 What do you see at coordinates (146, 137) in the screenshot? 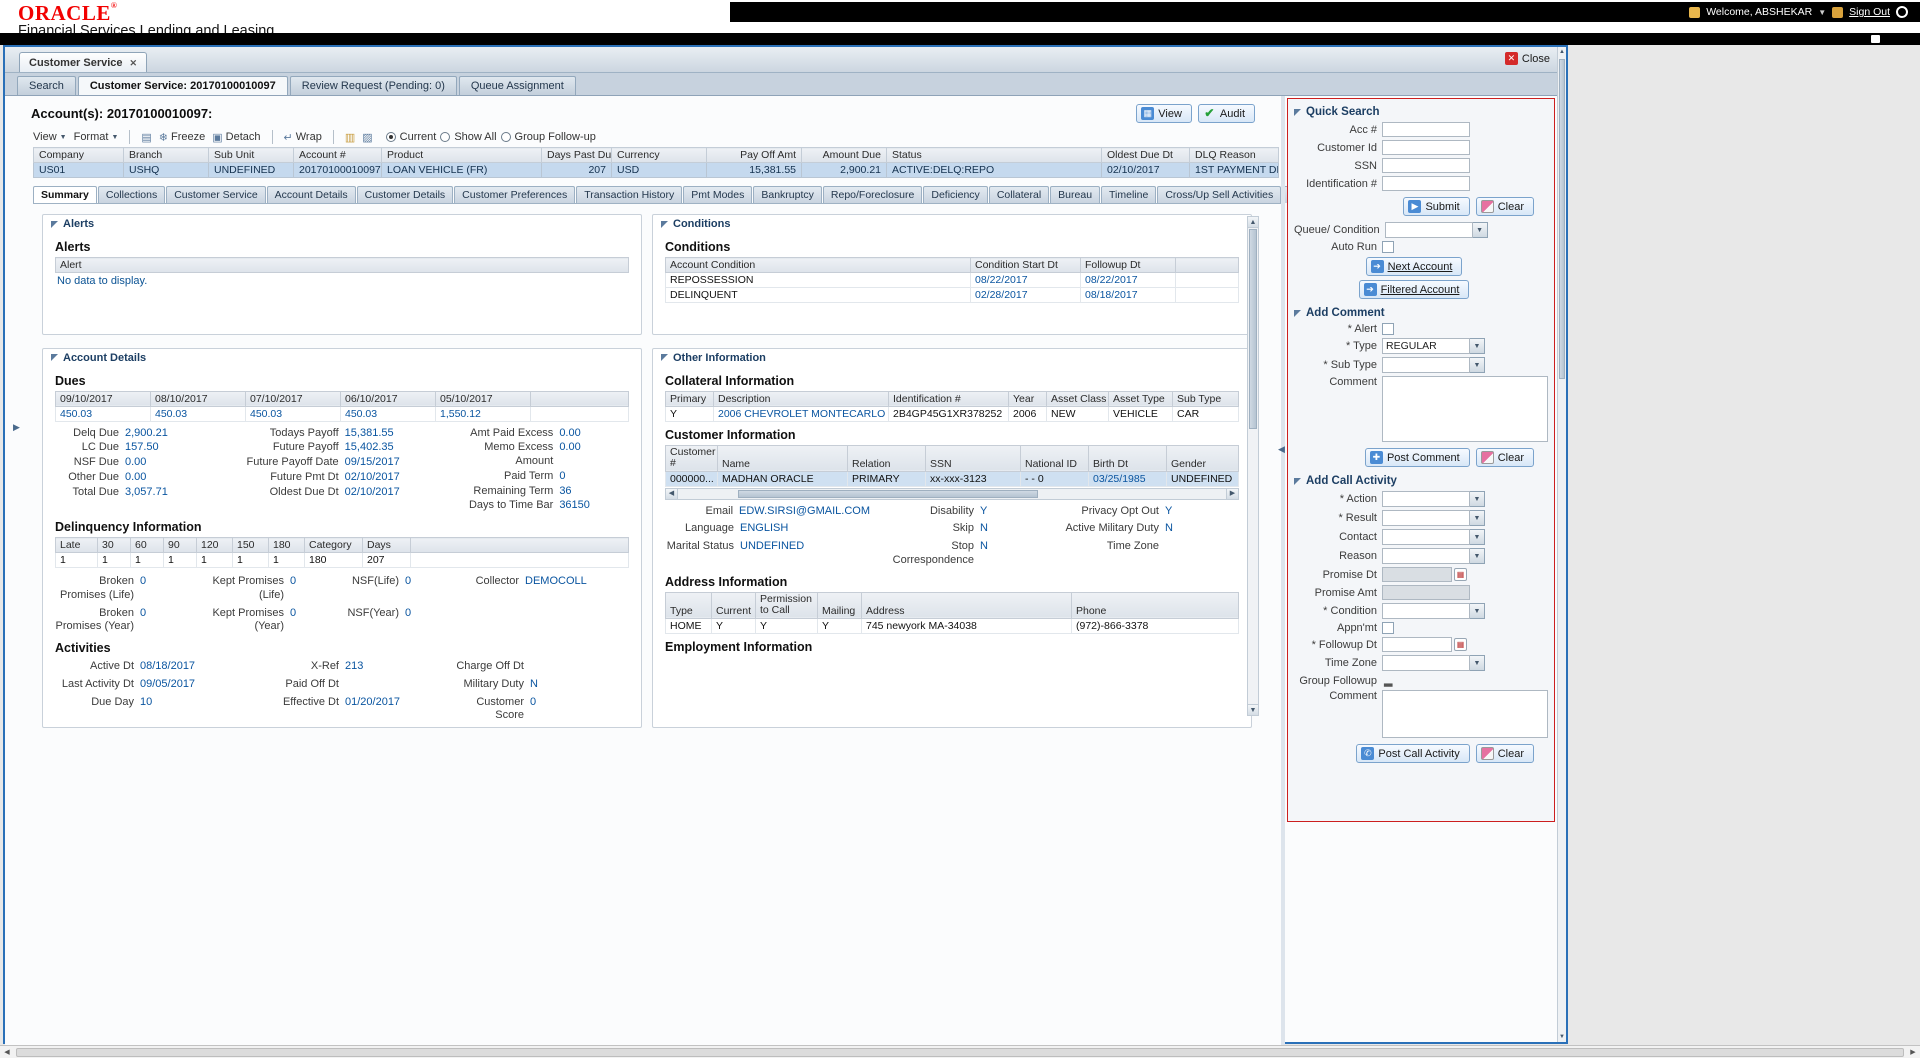
I see `edit-grid-icon: ▤` at bounding box center [146, 137].